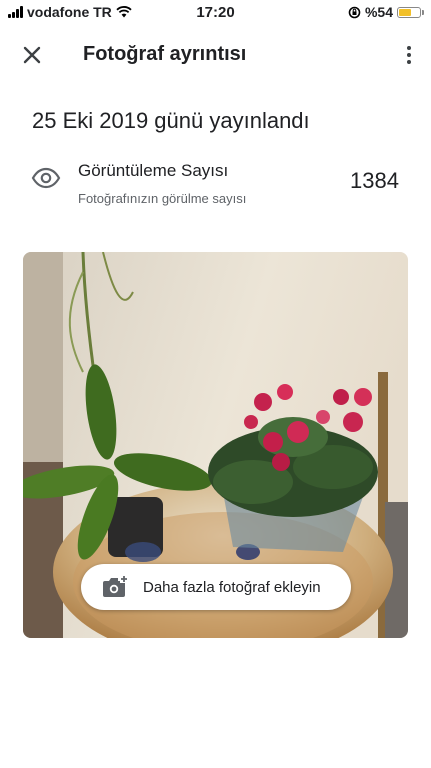 The image size is (431, 768). I want to click on views-title: Görüntüleme Sayısı, so click(153, 170).